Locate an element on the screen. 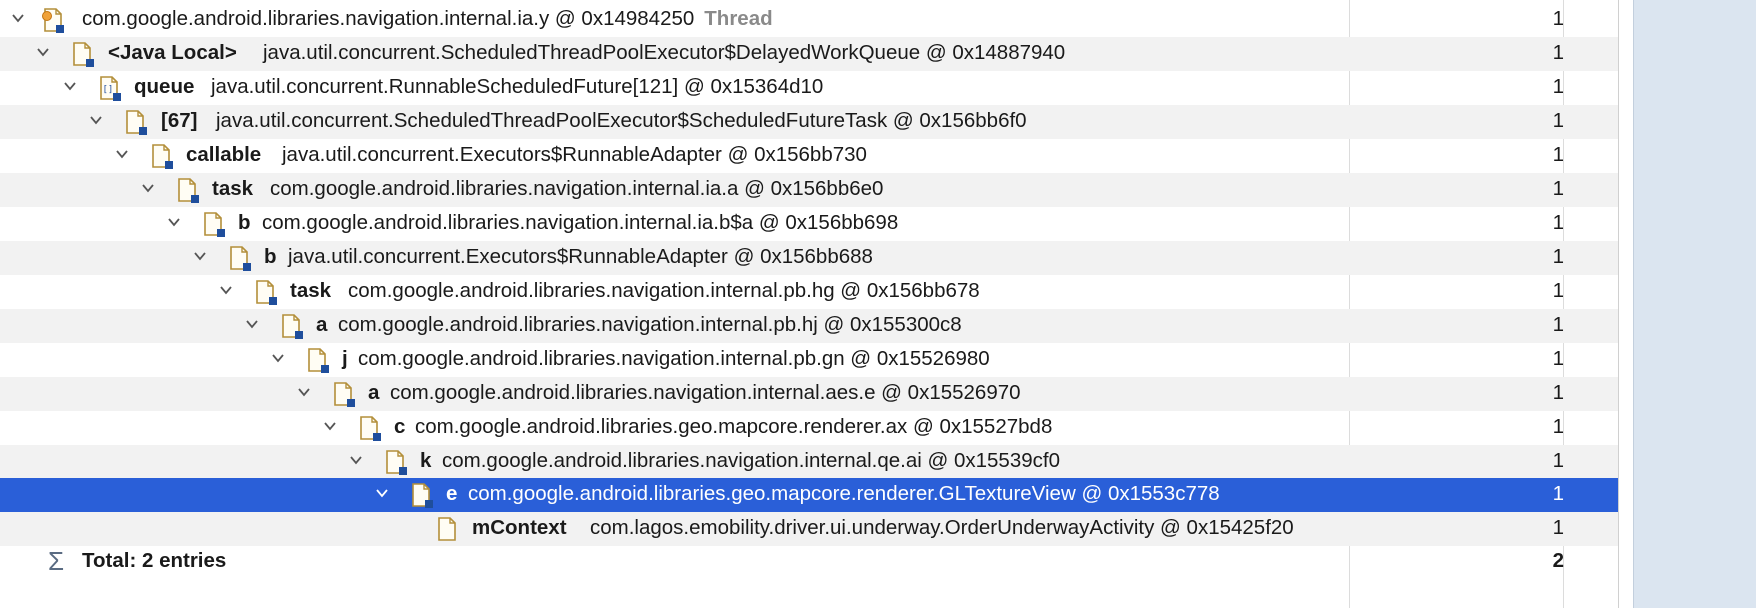  total-row: Σ Total: 2 entries 2 is located at coordinates (809, 561).